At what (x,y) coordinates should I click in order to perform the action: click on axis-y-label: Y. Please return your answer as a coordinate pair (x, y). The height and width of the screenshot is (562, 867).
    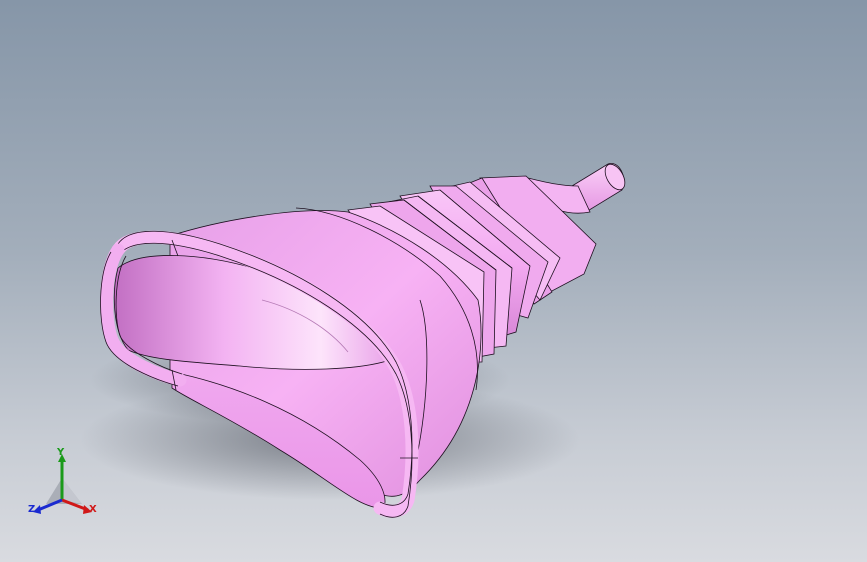
    Looking at the image, I should click on (61, 452).